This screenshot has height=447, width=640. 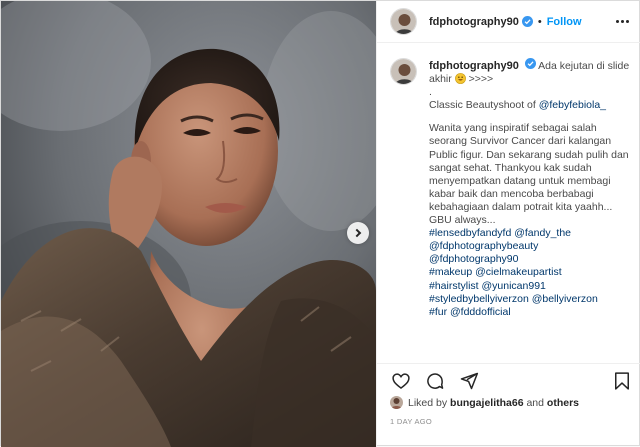 What do you see at coordinates (572, 105) in the screenshot?
I see `mention-link: @febyfebiola_` at bounding box center [572, 105].